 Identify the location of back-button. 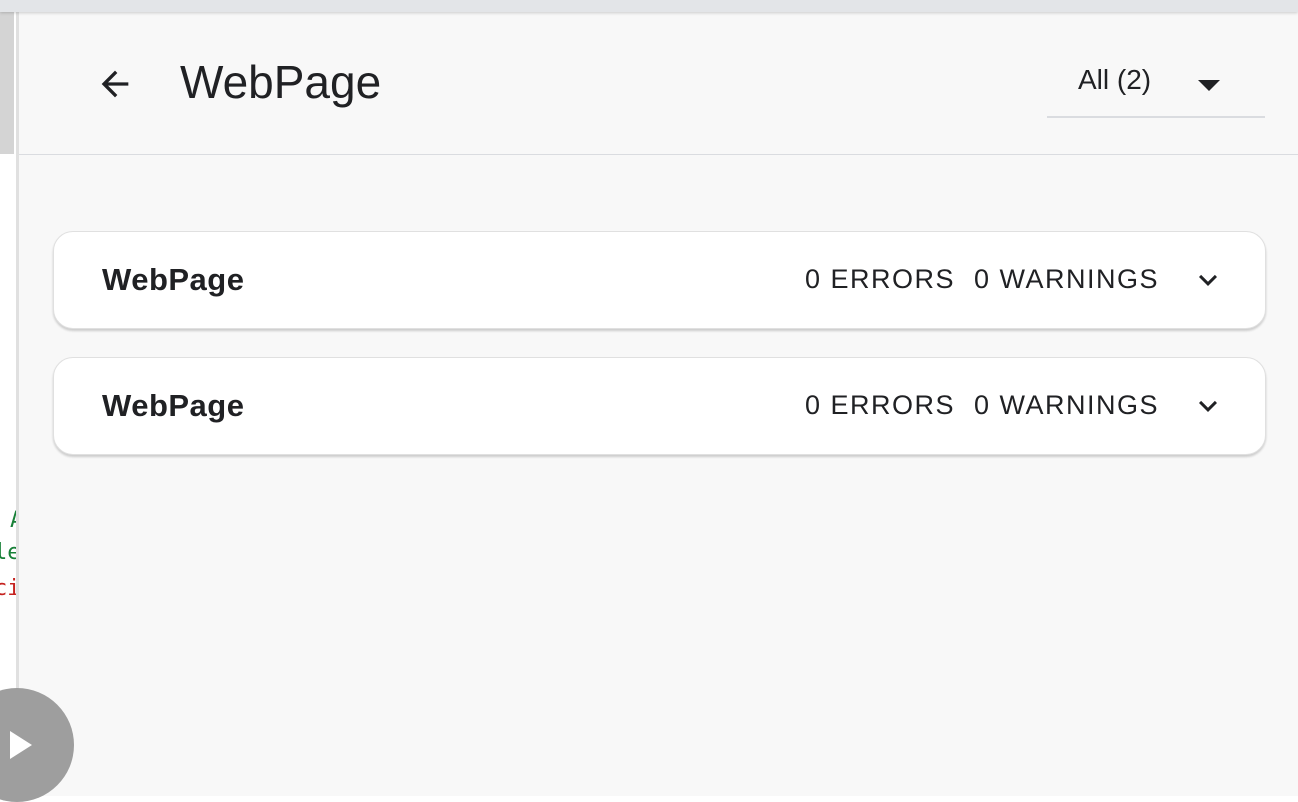
(115, 84).